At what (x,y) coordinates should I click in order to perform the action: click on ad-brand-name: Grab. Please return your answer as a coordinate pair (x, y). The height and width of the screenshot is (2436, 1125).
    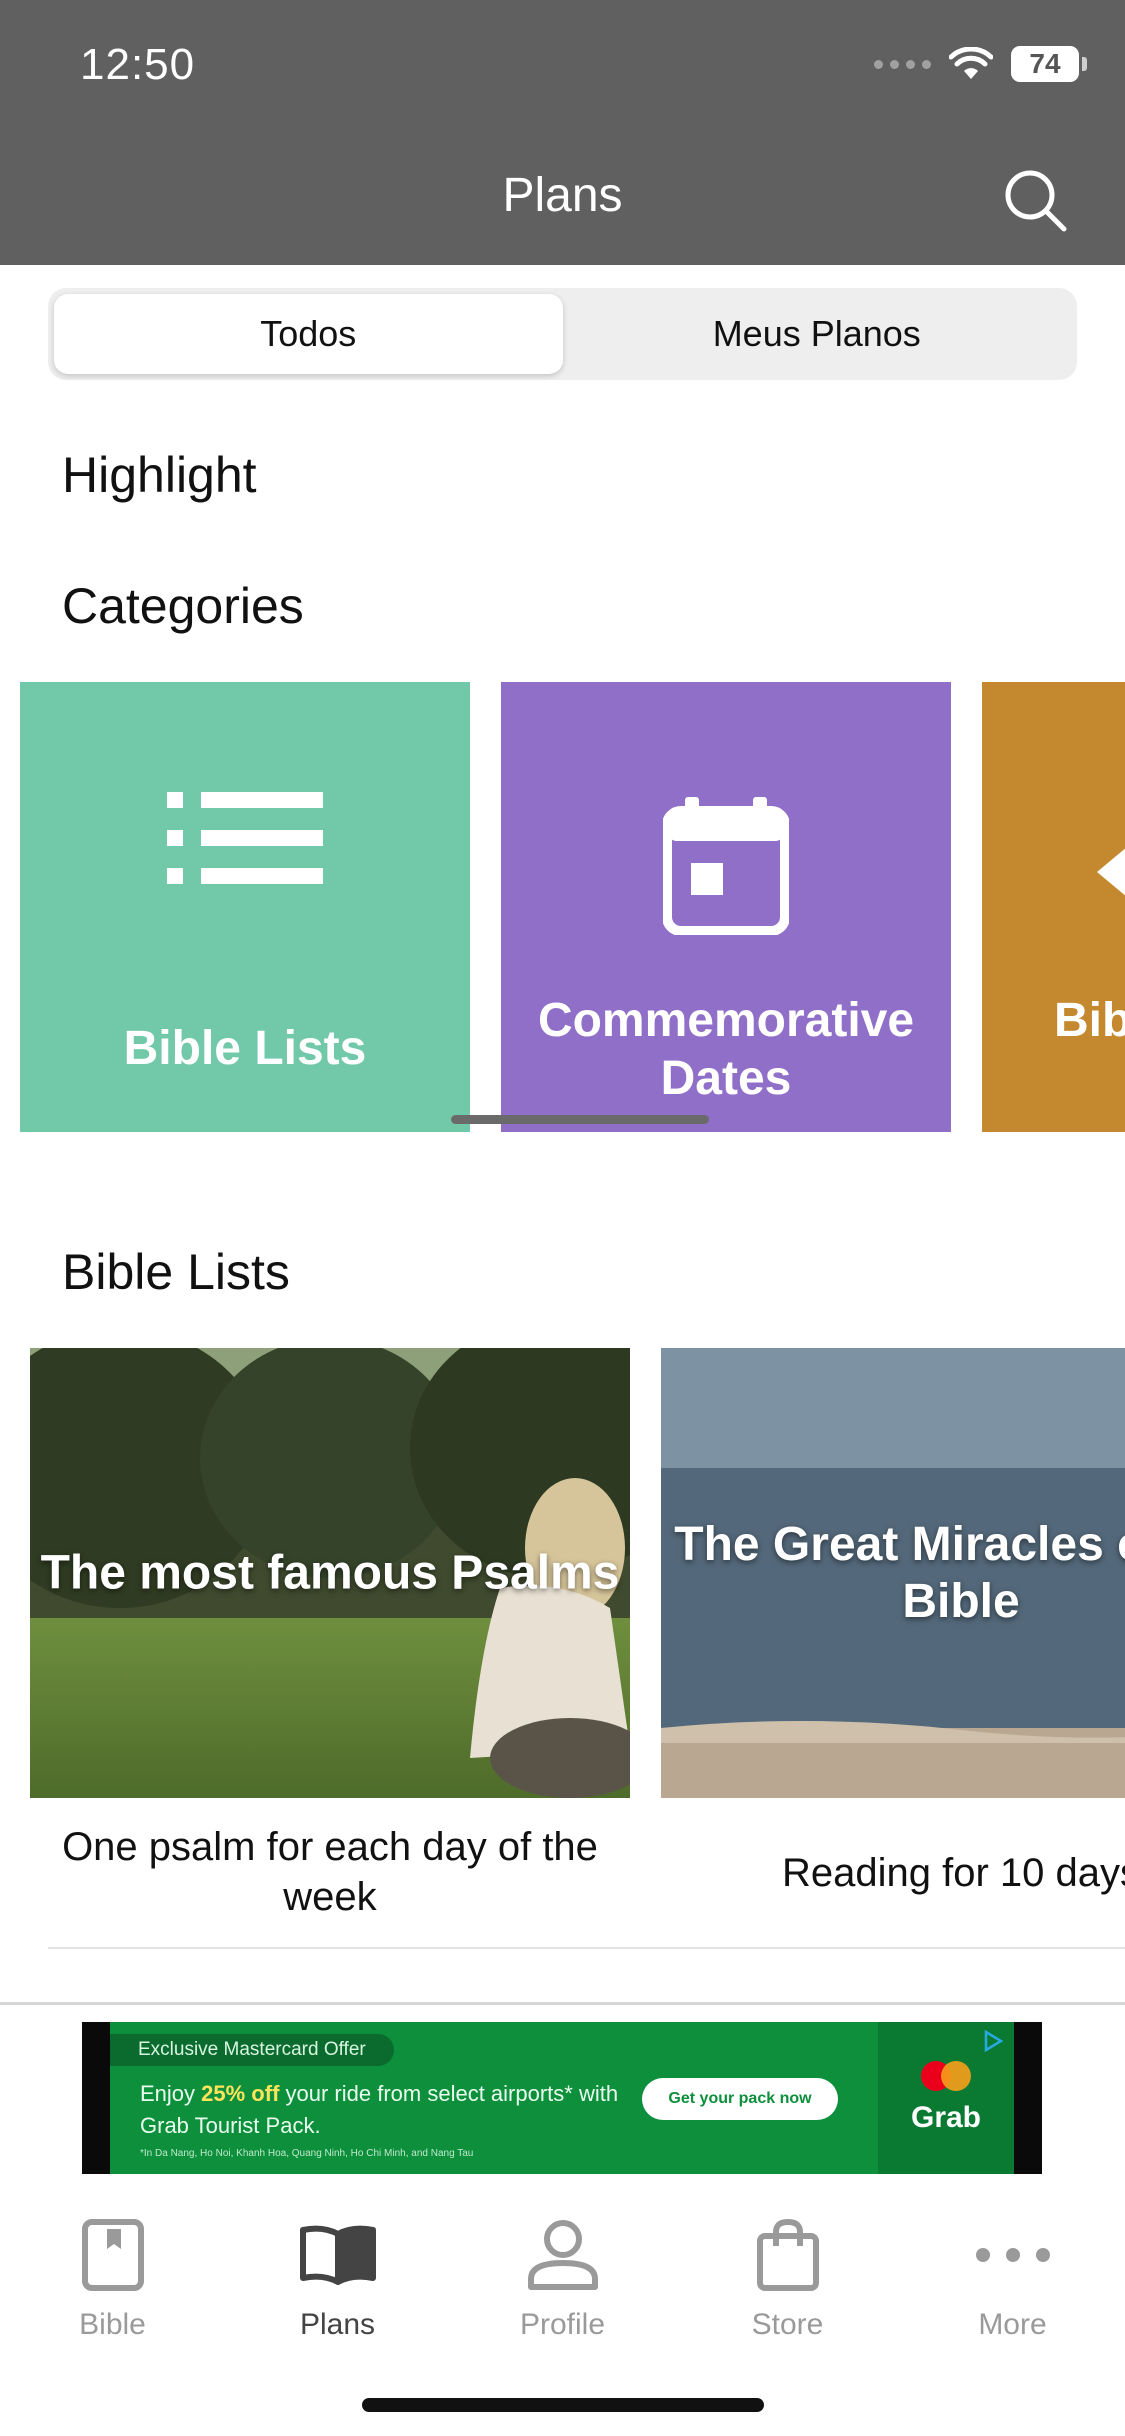
    Looking at the image, I should click on (946, 2117).